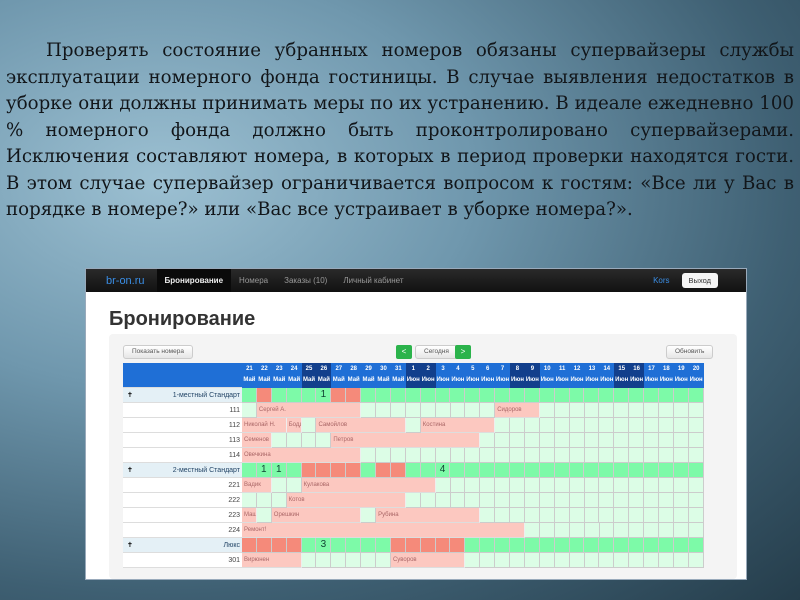 The image size is (800, 600). What do you see at coordinates (264, 470) in the screenshot?
I see `availability-cell: 1` at bounding box center [264, 470].